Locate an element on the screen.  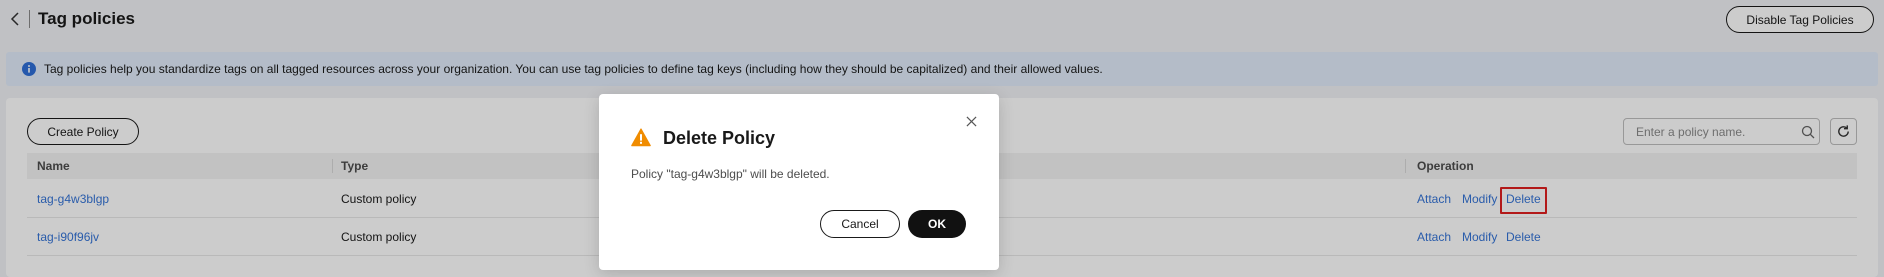
ok-button: OK is located at coordinates (937, 224).